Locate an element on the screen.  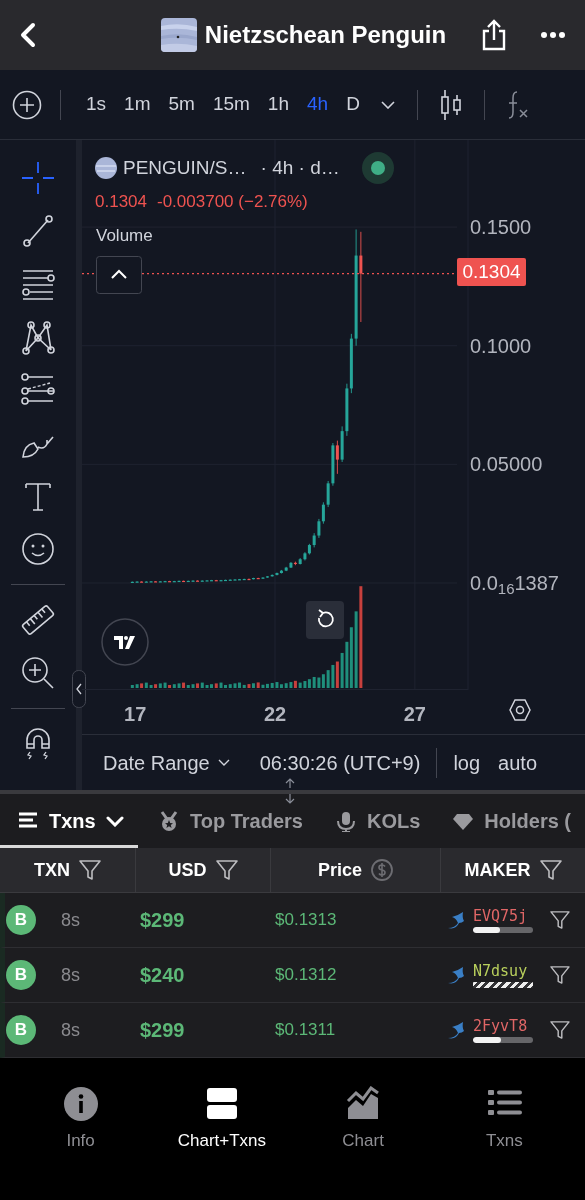
tab: Txns is located at coordinates (69, 821).